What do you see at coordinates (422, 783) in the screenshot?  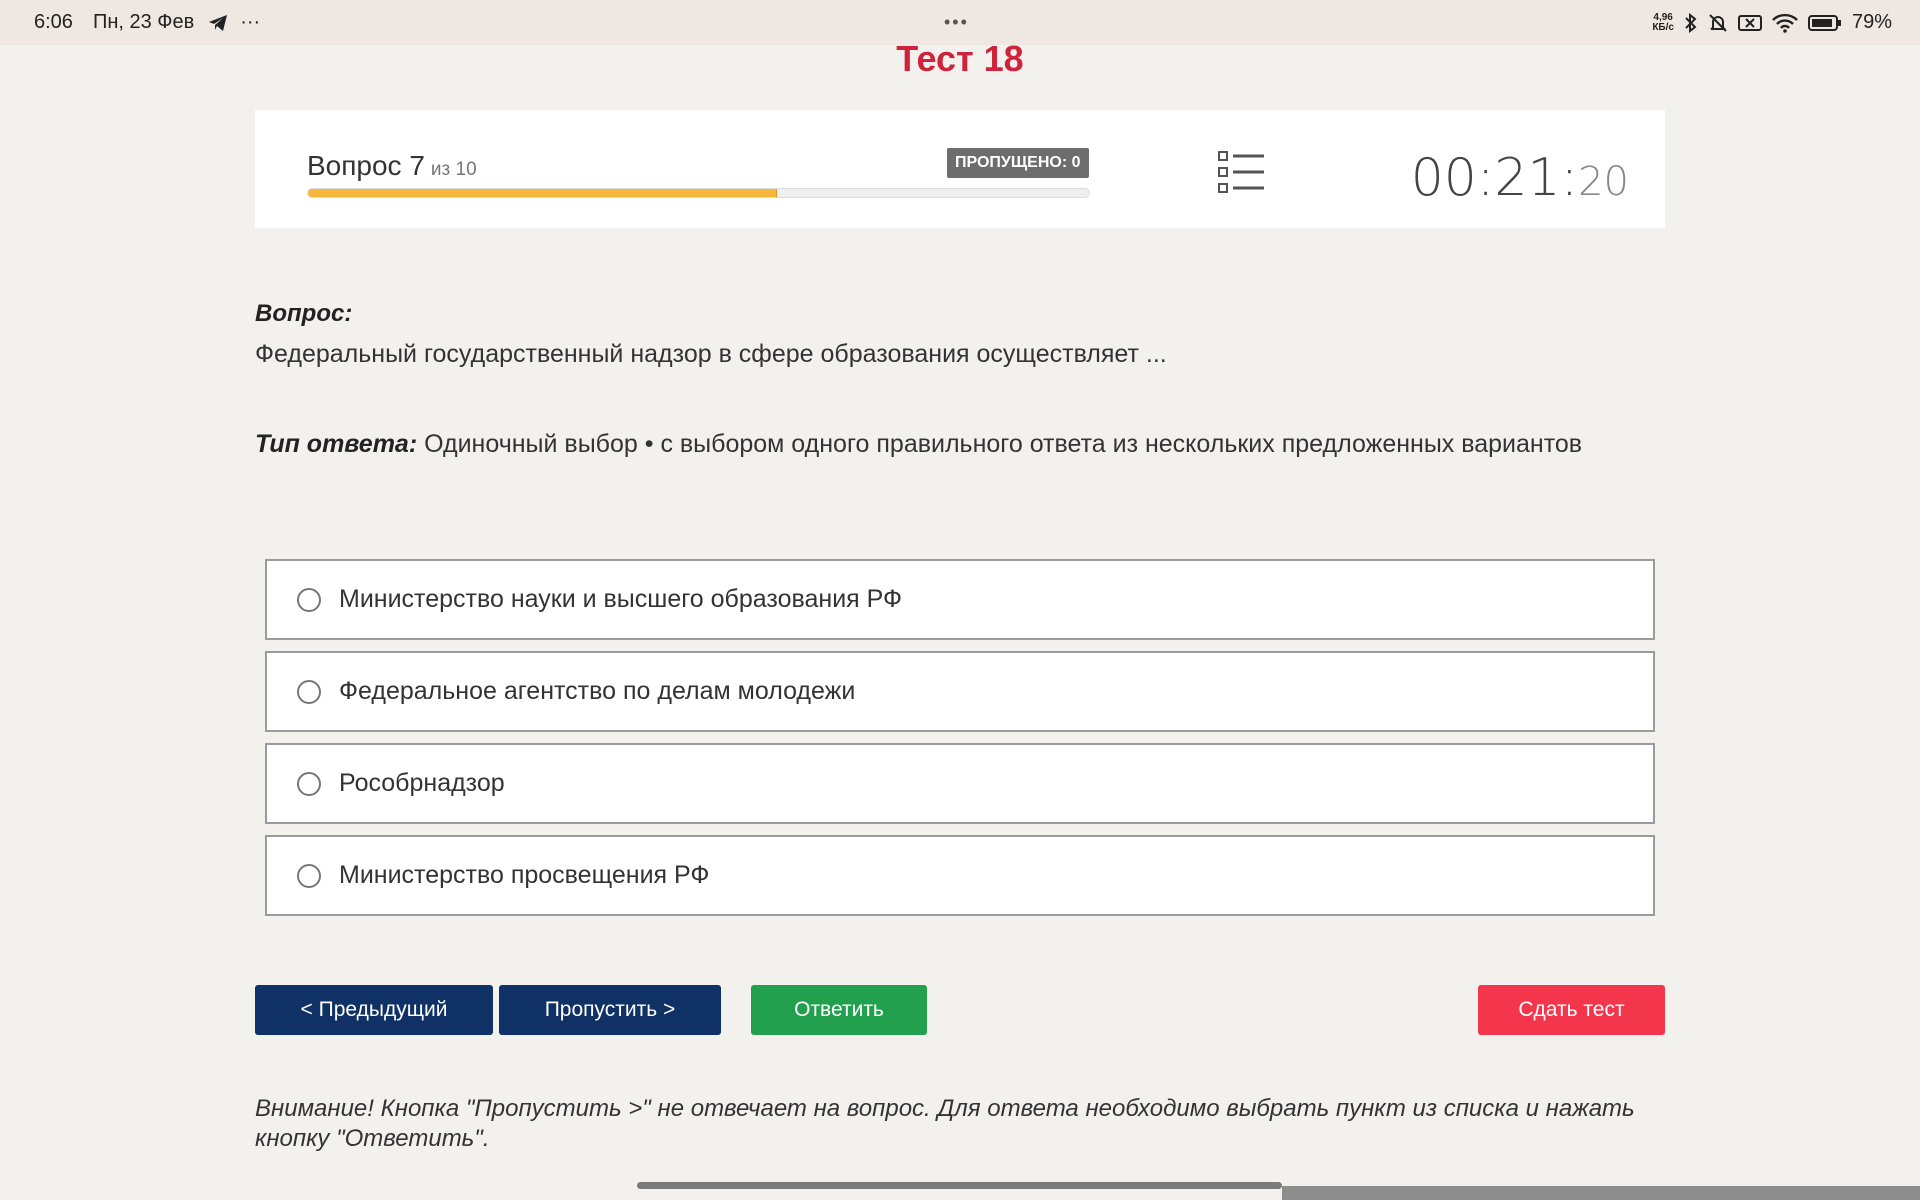 I see `option-label: Рособрнадзор` at bounding box center [422, 783].